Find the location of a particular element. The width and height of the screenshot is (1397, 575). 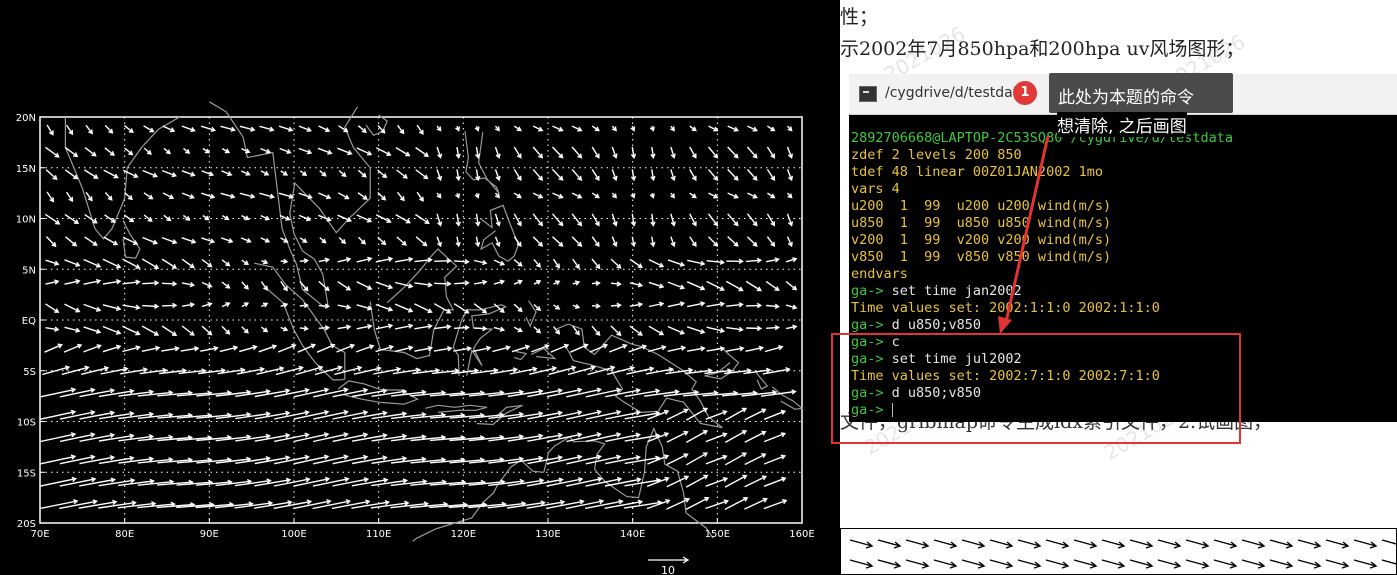

reference-vector-arrow is located at coordinates (669, 560).